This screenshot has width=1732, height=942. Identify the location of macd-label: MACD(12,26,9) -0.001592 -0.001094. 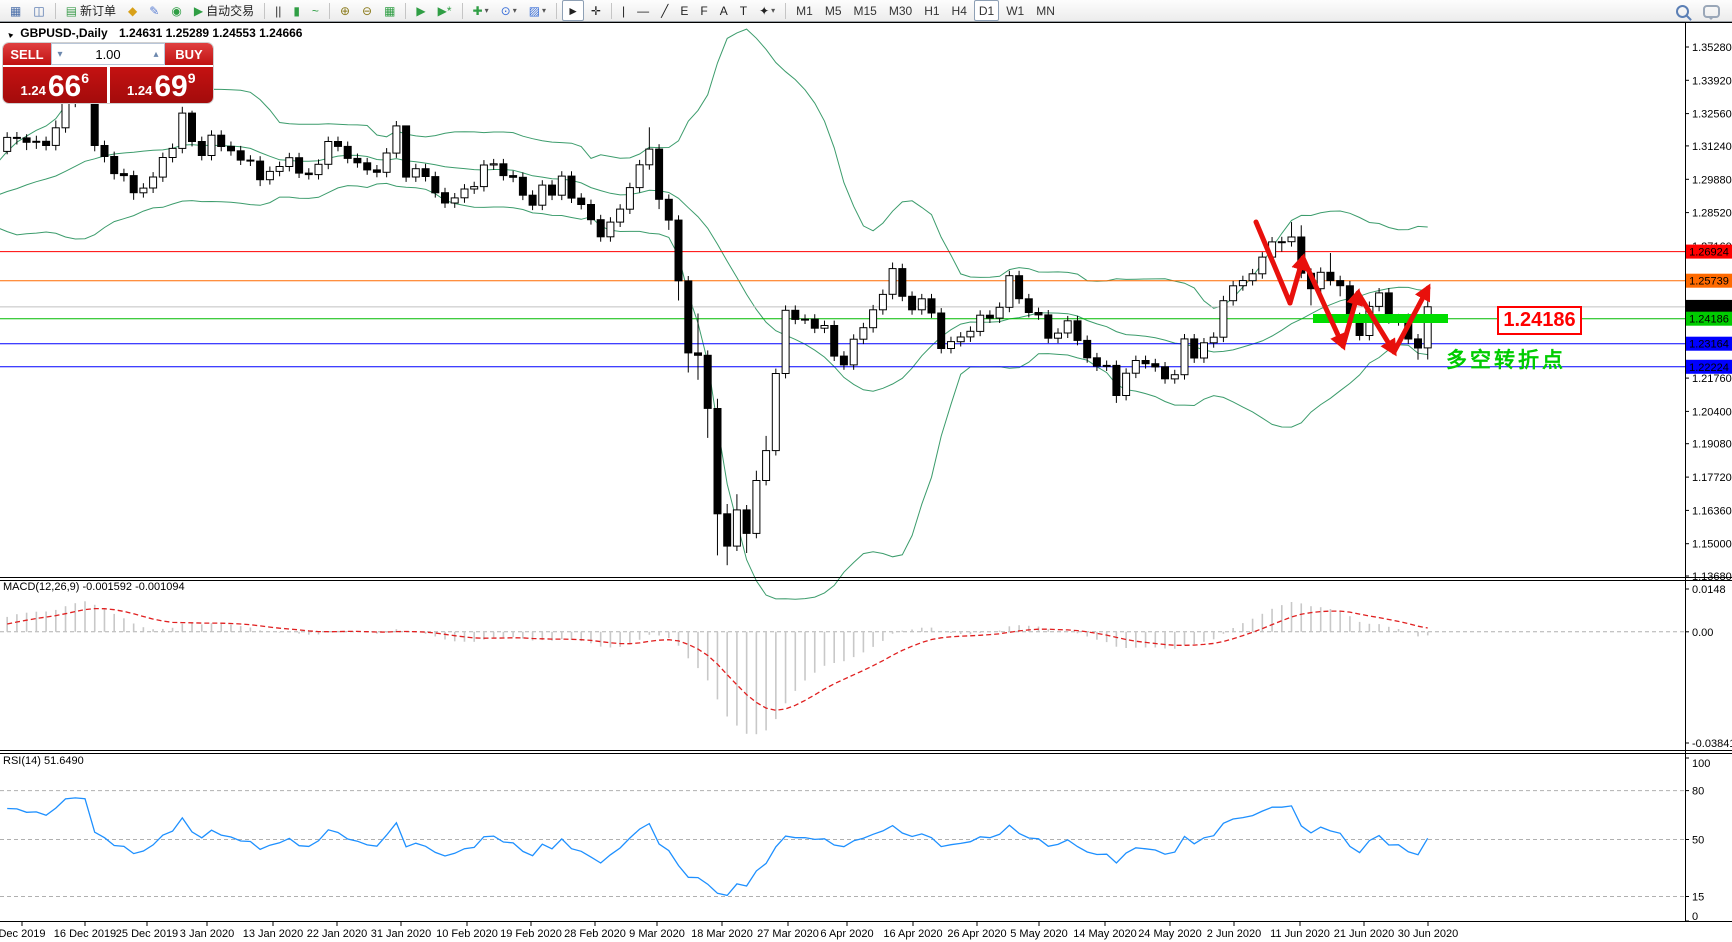
(94, 587).